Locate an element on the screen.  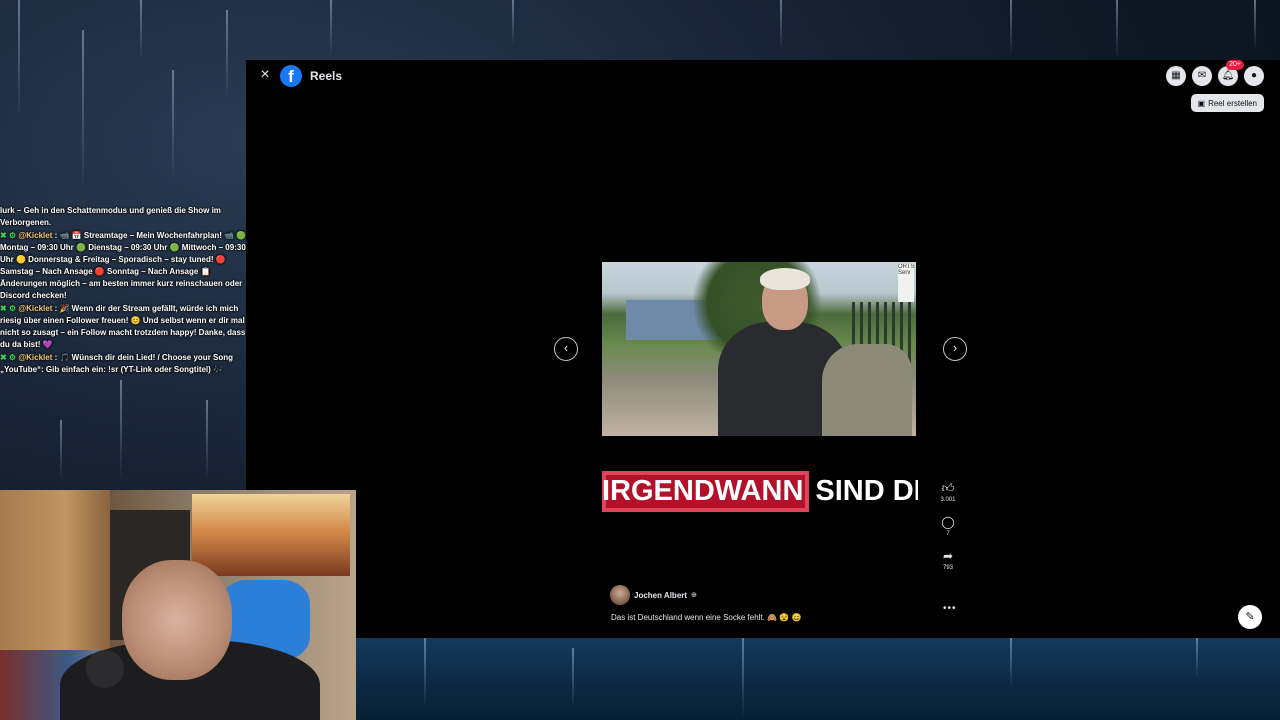
video-sign: ORTS Serv is located at coordinates (906, 283).